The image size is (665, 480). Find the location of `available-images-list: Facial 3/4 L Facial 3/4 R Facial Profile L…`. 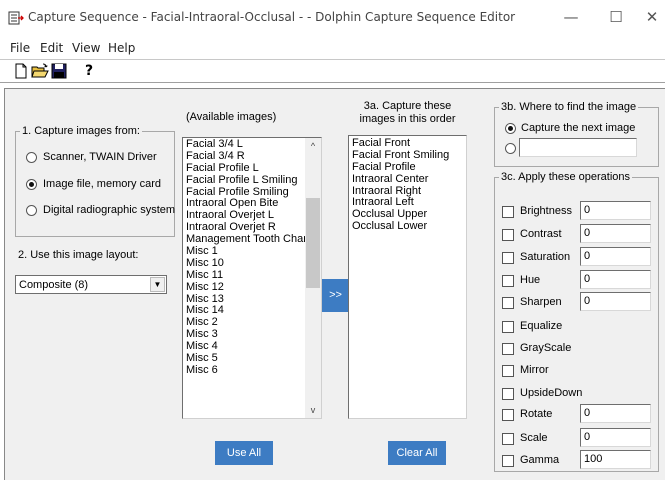

available-images-list: Facial 3/4 L Facial 3/4 R Facial Profile L… is located at coordinates (252, 278).